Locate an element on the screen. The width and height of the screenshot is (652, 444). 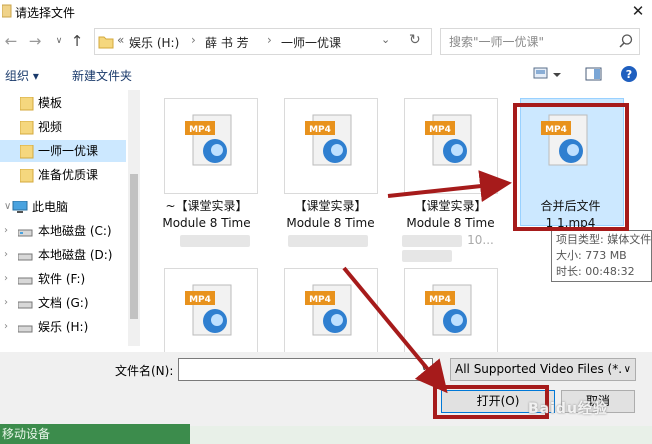
navigation-bar: ← → ∨ ↑ « 娱乐 (H:) › 薛 书 芳 › 一师一优课 ⌄ ↻ is located at coordinates (326, 41).